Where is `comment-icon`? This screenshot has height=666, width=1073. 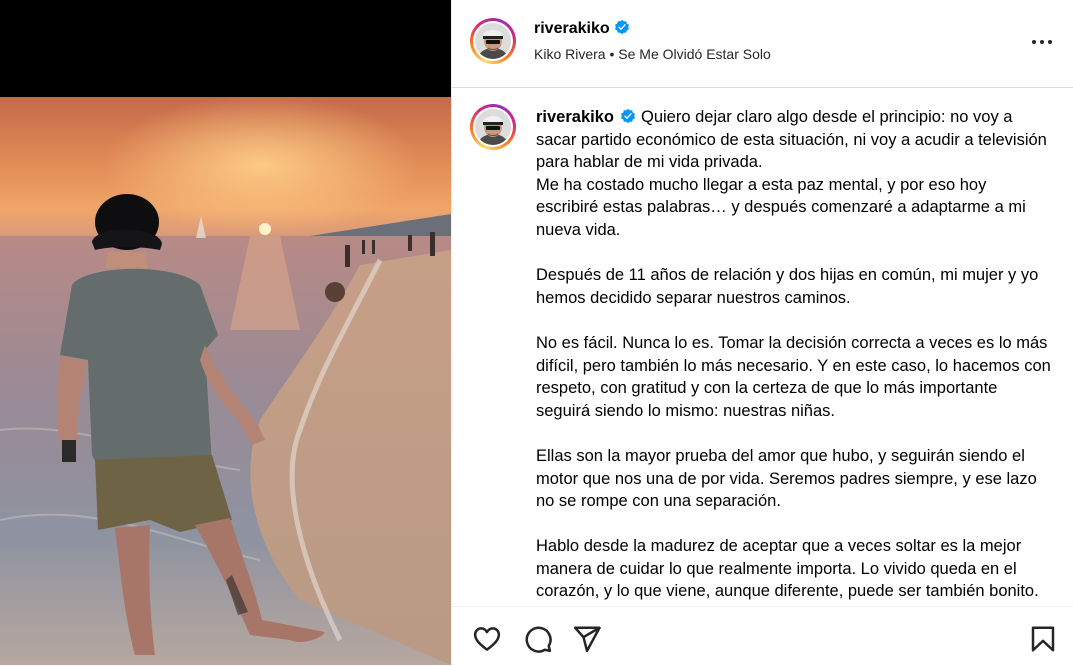
comment-icon is located at coordinates (538, 639).